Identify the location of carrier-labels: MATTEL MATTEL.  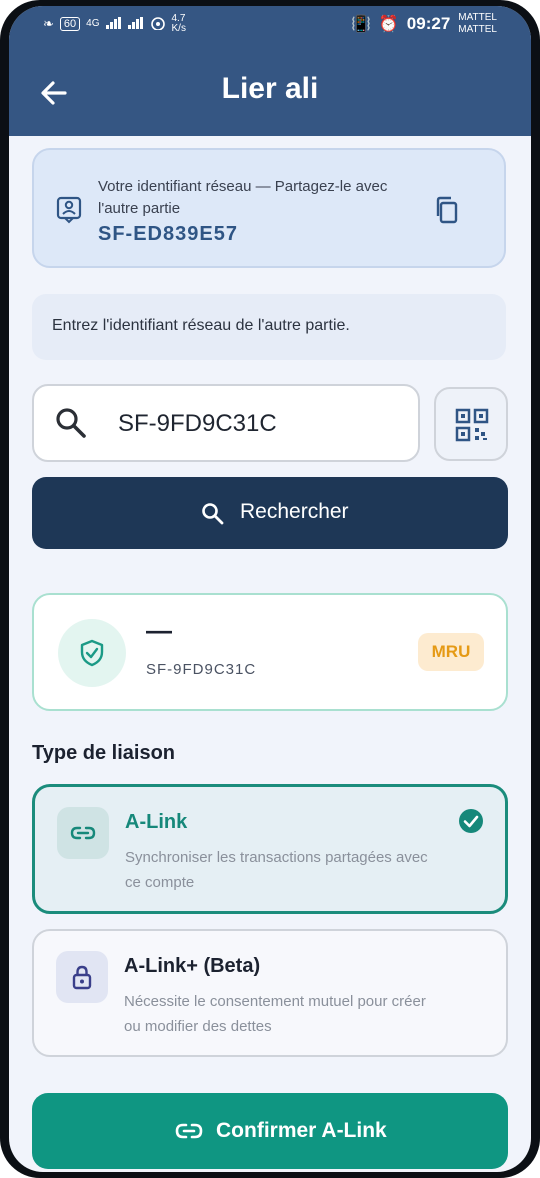
(477, 24).